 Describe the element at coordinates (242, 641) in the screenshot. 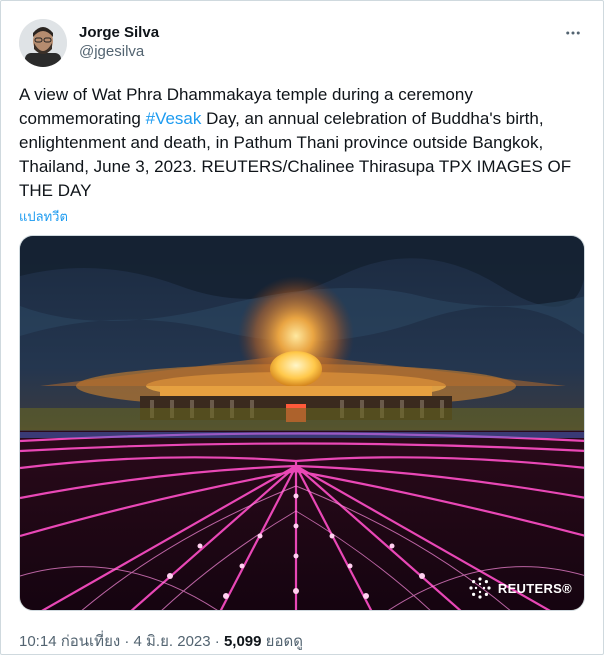

I see `views-count: 5,099` at that location.